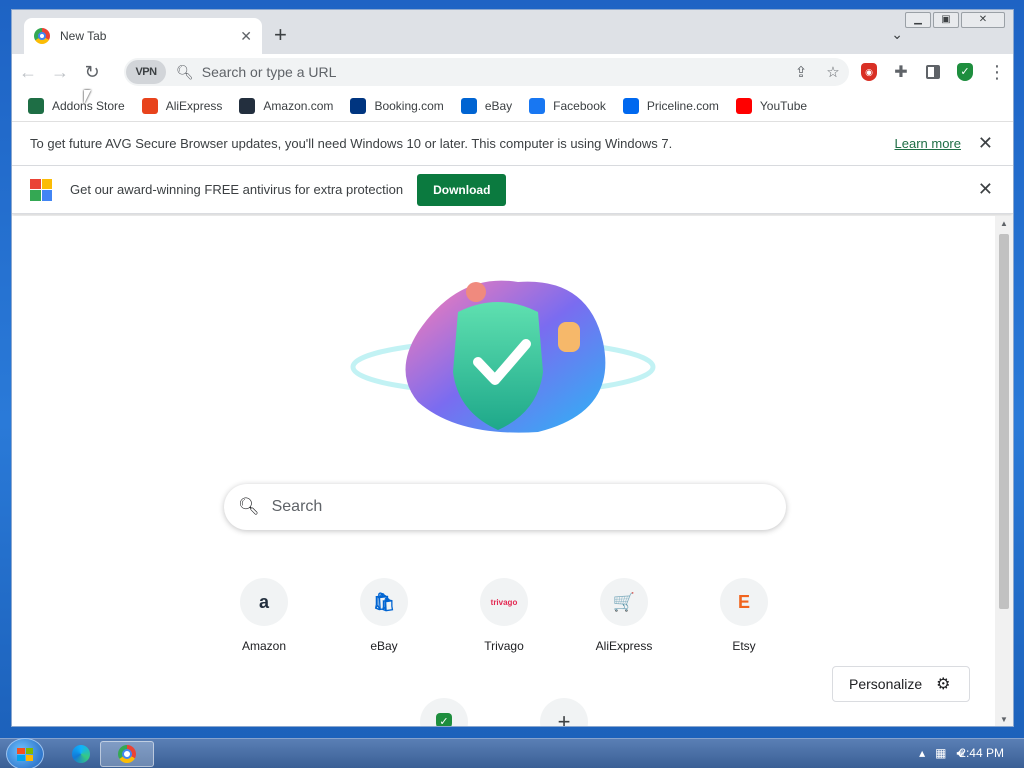  I want to click on tile-label: Amazon, so click(264, 646).